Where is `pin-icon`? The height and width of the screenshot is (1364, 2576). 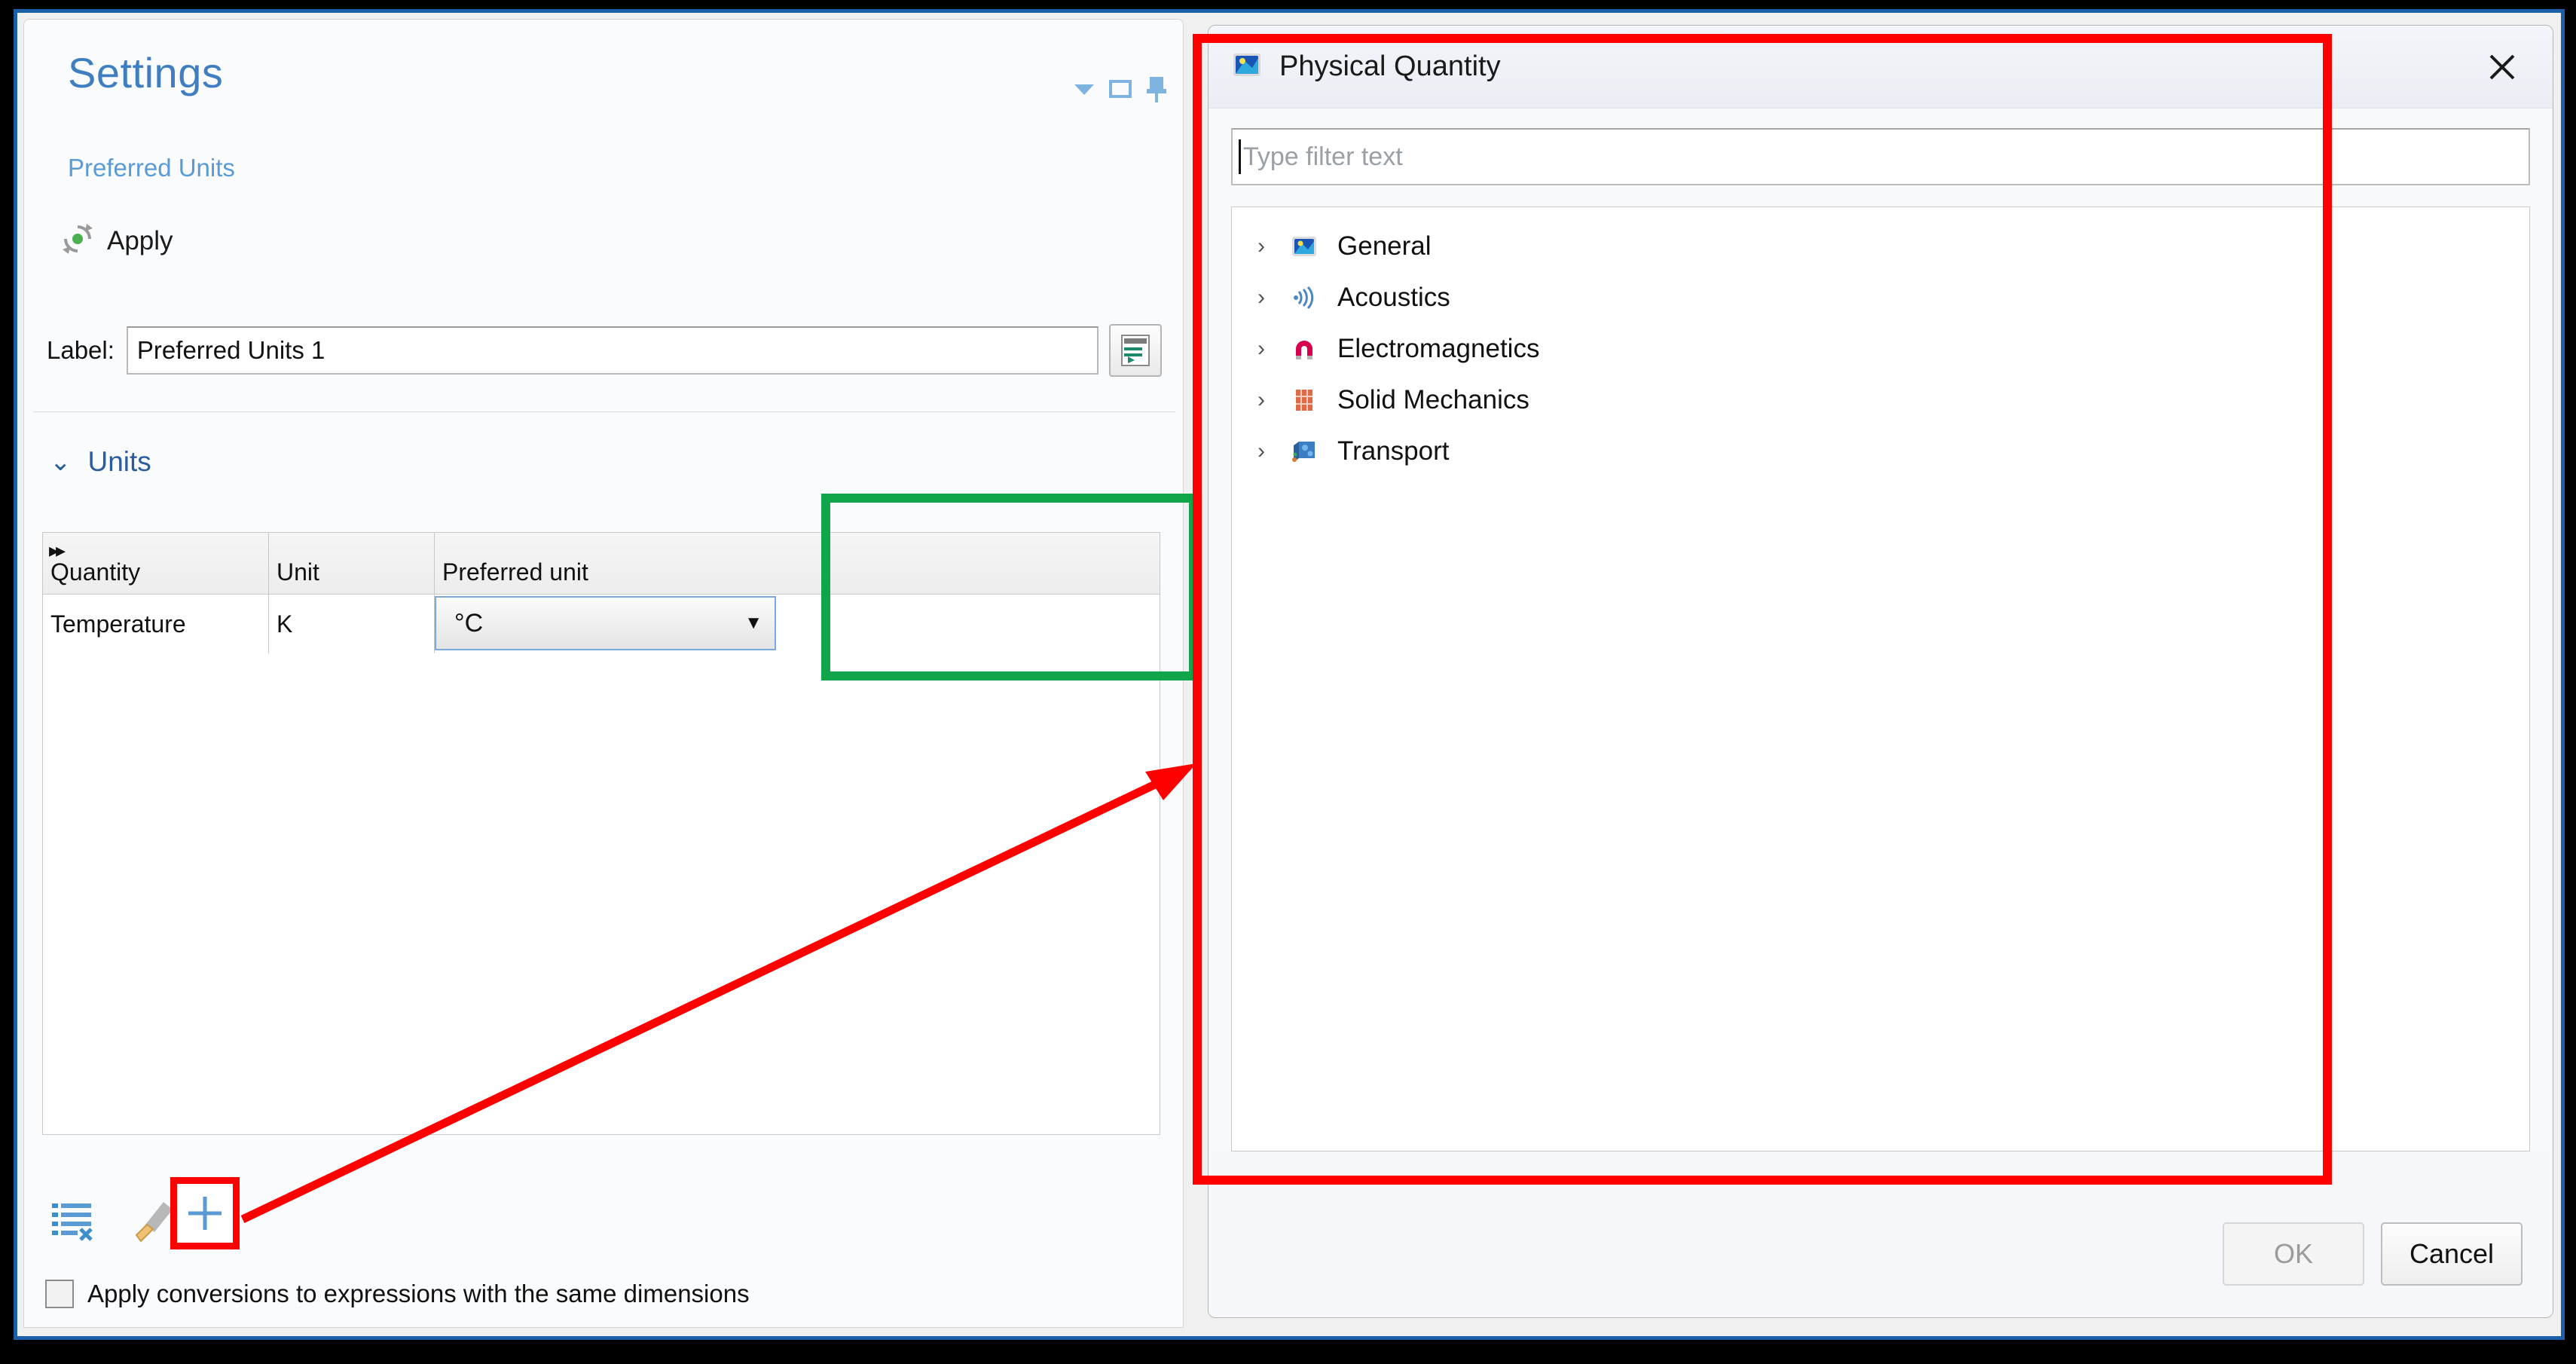 pin-icon is located at coordinates (1156, 89).